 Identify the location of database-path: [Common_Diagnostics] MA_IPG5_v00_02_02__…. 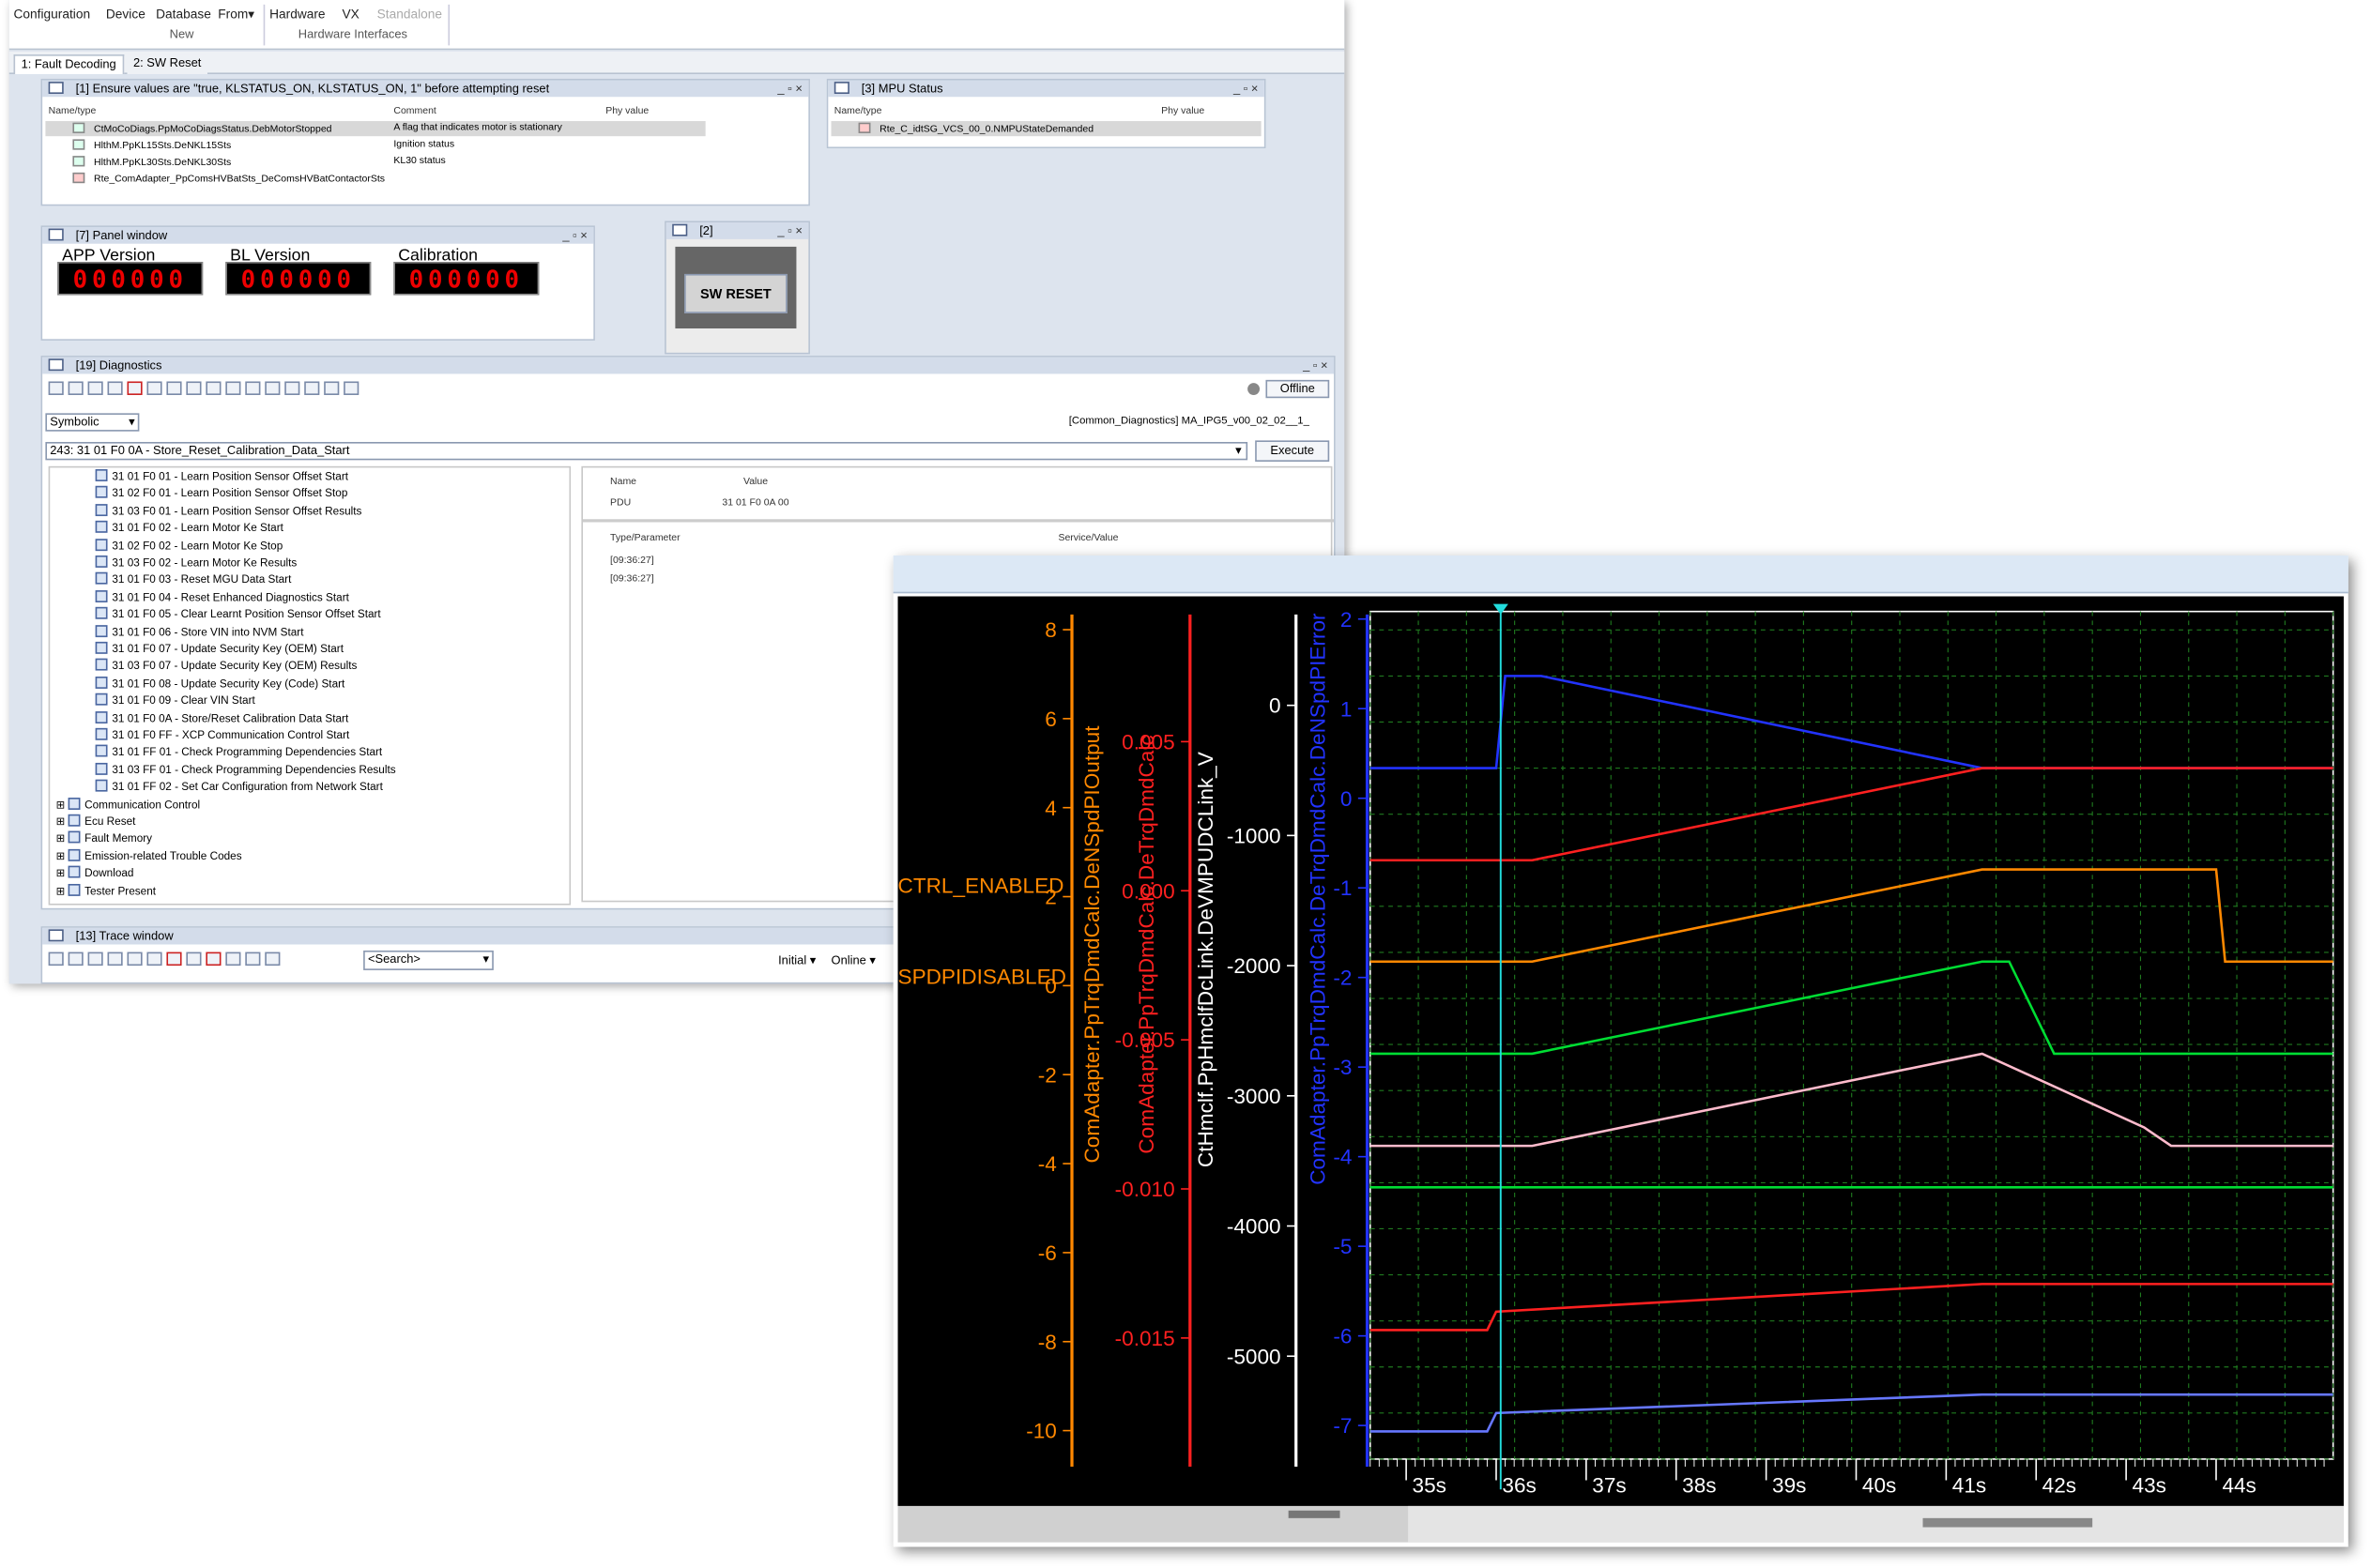
(1188, 421).